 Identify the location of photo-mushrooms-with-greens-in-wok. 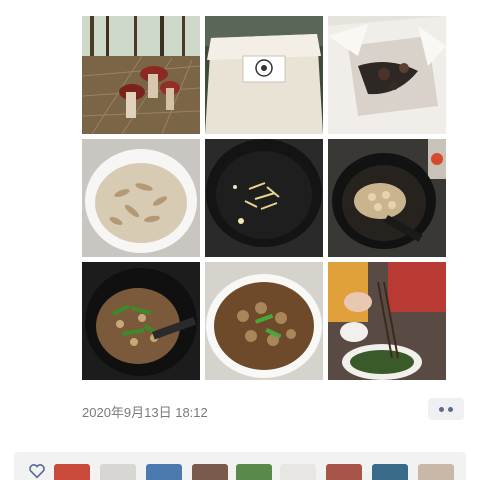
(141, 321).